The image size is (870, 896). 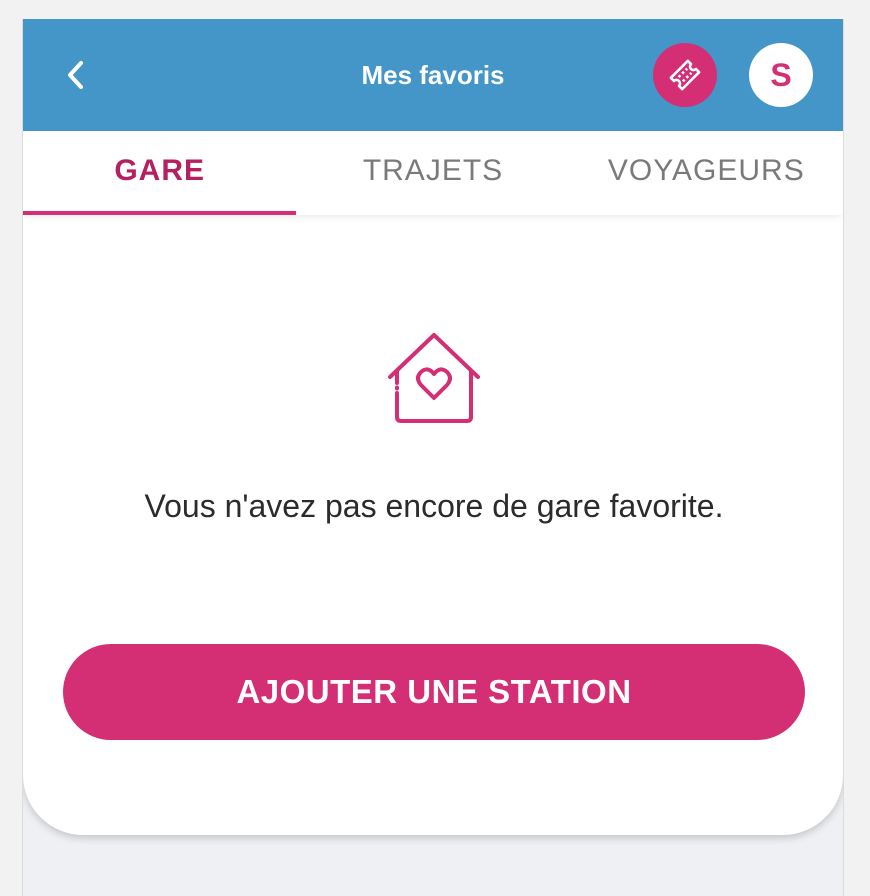 I want to click on page-title: Mes favoris, so click(x=433, y=75).